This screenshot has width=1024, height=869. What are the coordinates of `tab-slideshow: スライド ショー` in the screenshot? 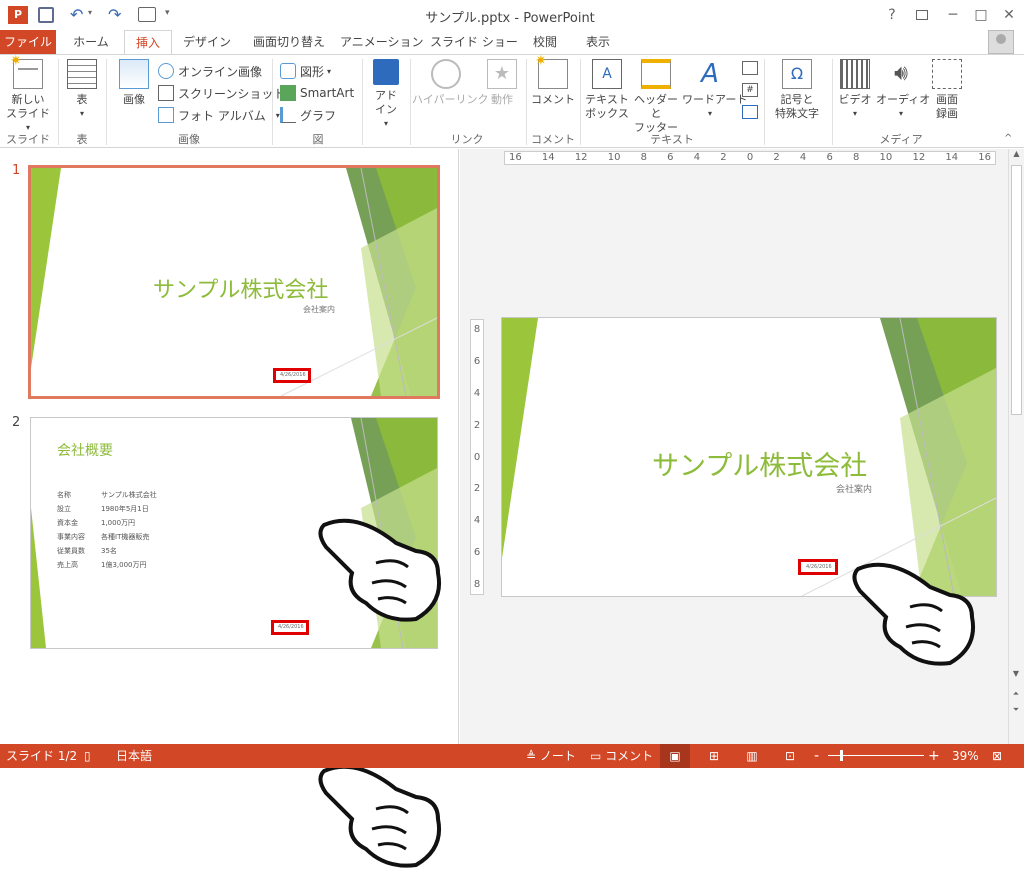 It's located at (474, 42).